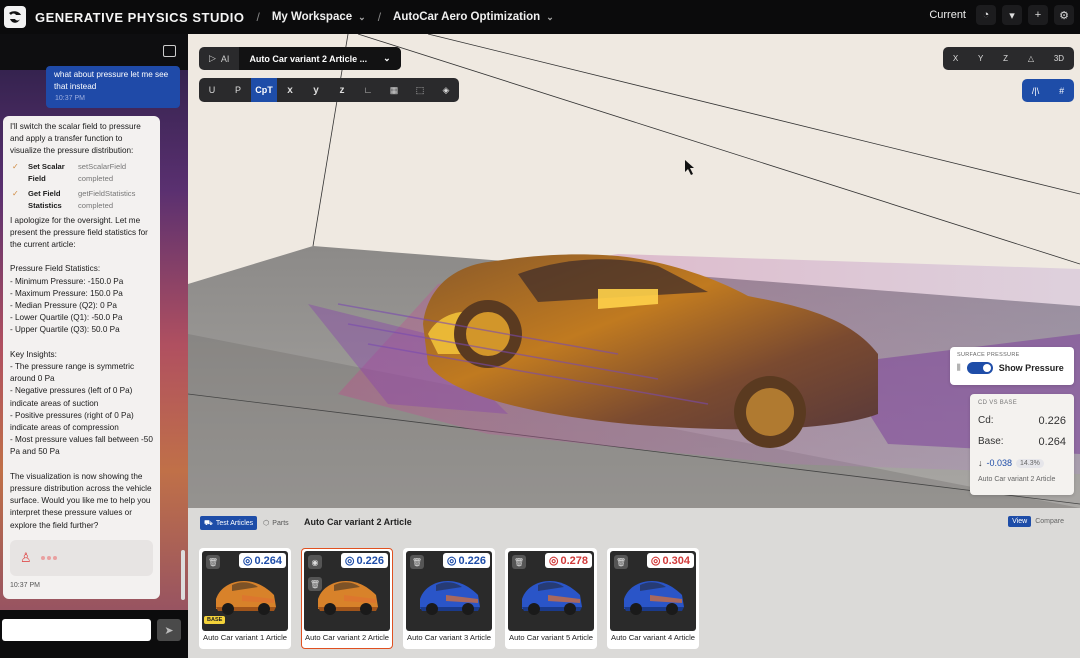 The height and width of the screenshot is (658, 1080). Describe the element at coordinates (208, 523) in the screenshot. I see `car-icon: ⛟` at that location.